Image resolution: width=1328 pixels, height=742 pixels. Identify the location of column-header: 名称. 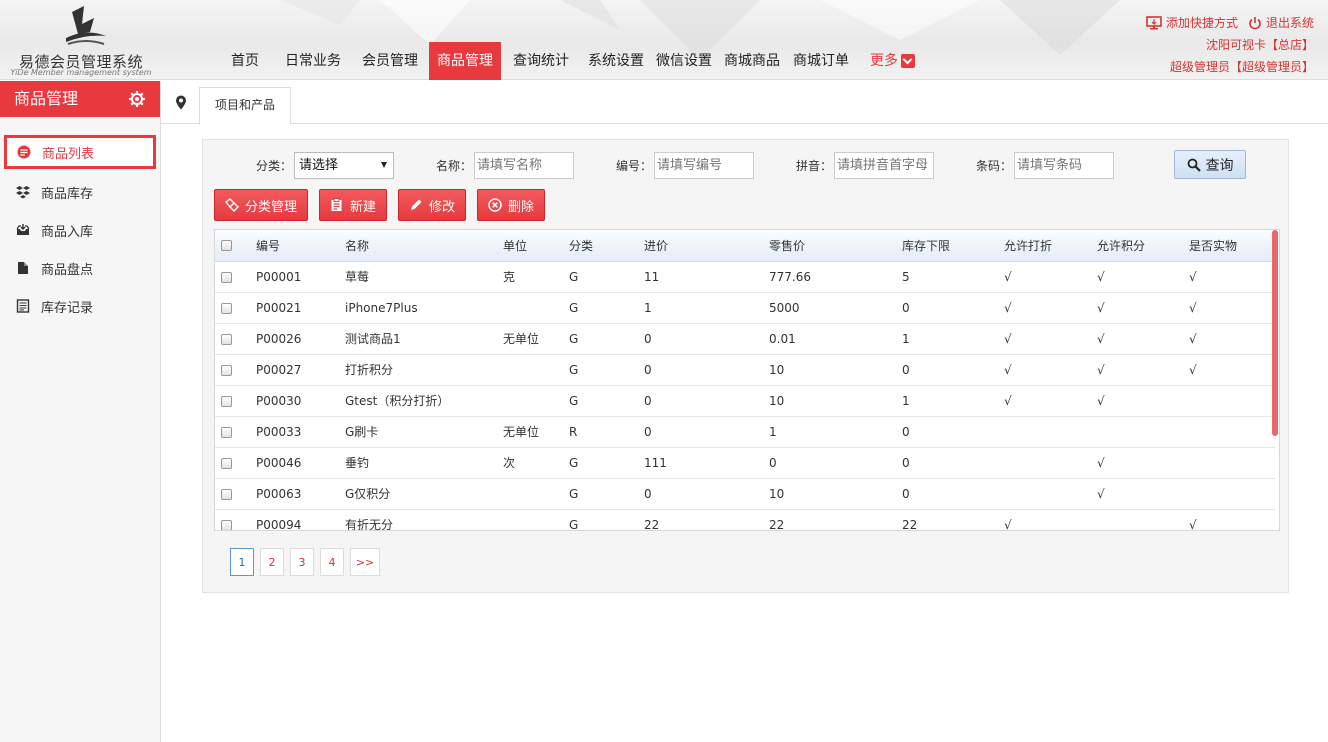
(424, 246).